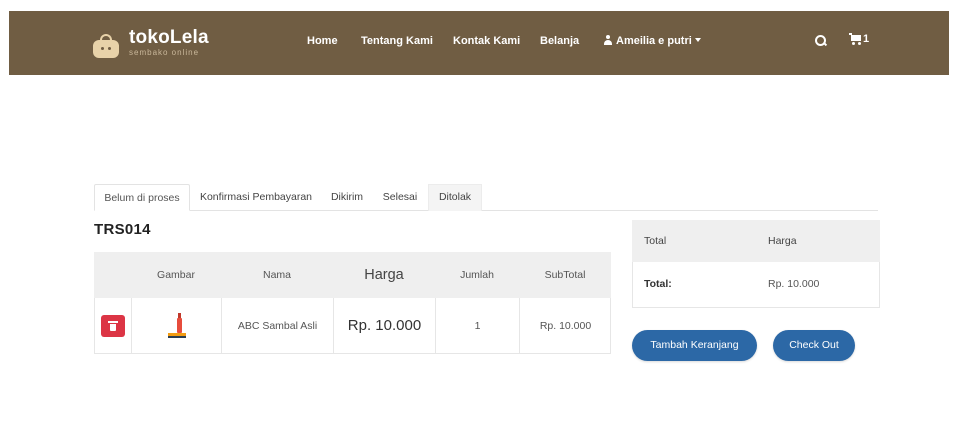 Image resolution: width=958 pixels, height=441 pixels. Describe the element at coordinates (478, 325) in the screenshot. I see `cell-jumlah: 1` at that location.